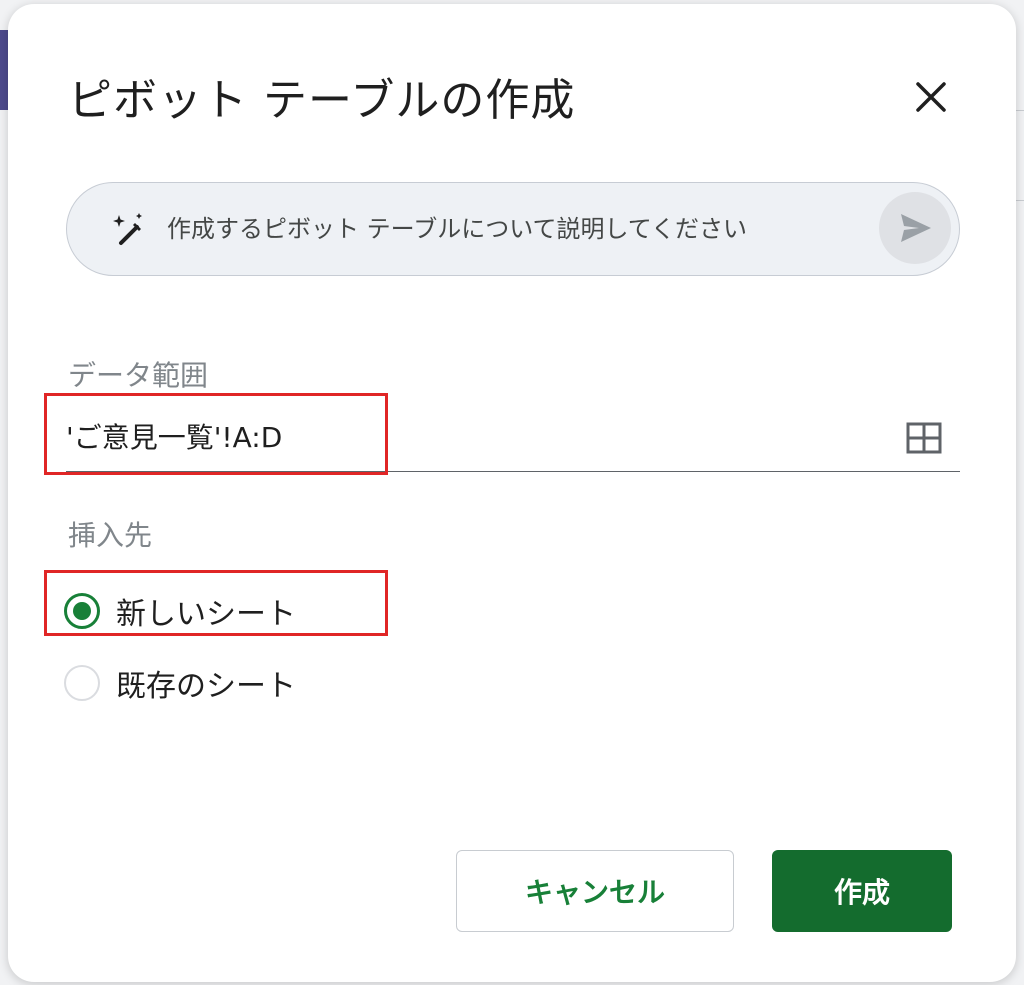 The image size is (1024, 985). Describe the element at coordinates (924, 438) in the screenshot. I see `grid-select-icon` at that location.